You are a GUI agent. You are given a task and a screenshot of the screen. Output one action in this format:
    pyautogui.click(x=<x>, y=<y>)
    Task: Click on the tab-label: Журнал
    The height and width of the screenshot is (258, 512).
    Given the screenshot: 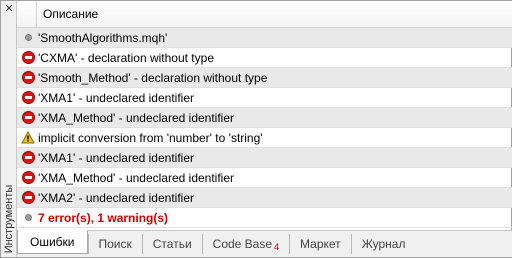 What is the action you would take?
    pyautogui.click(x=383, y=244)
    